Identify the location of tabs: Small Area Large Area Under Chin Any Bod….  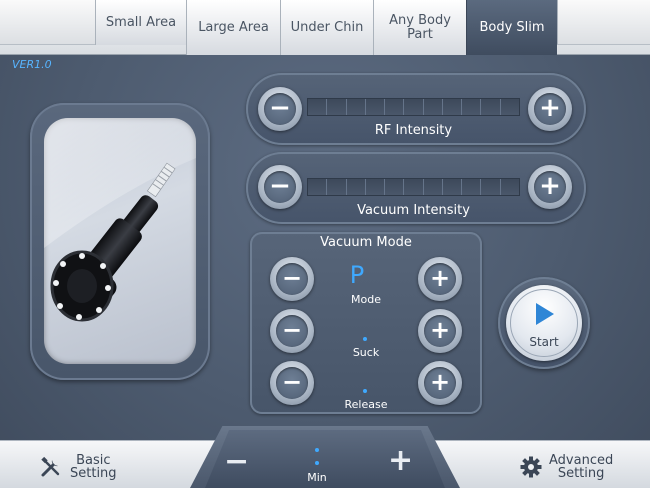
(326, 27).